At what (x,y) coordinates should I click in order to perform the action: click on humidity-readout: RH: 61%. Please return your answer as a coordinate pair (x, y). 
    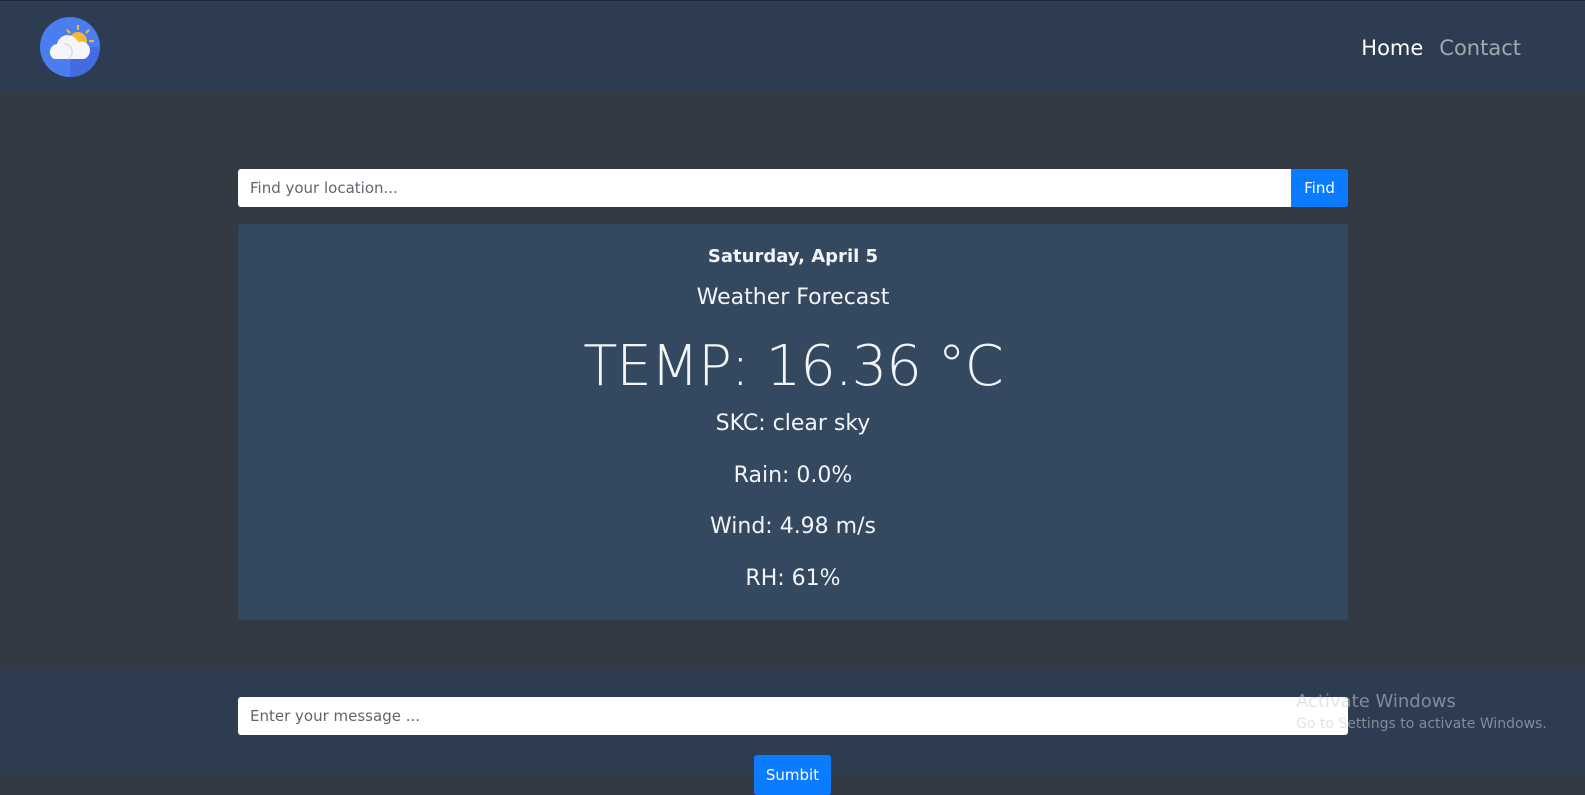
    Looking at the image, I should click on (793, 578).